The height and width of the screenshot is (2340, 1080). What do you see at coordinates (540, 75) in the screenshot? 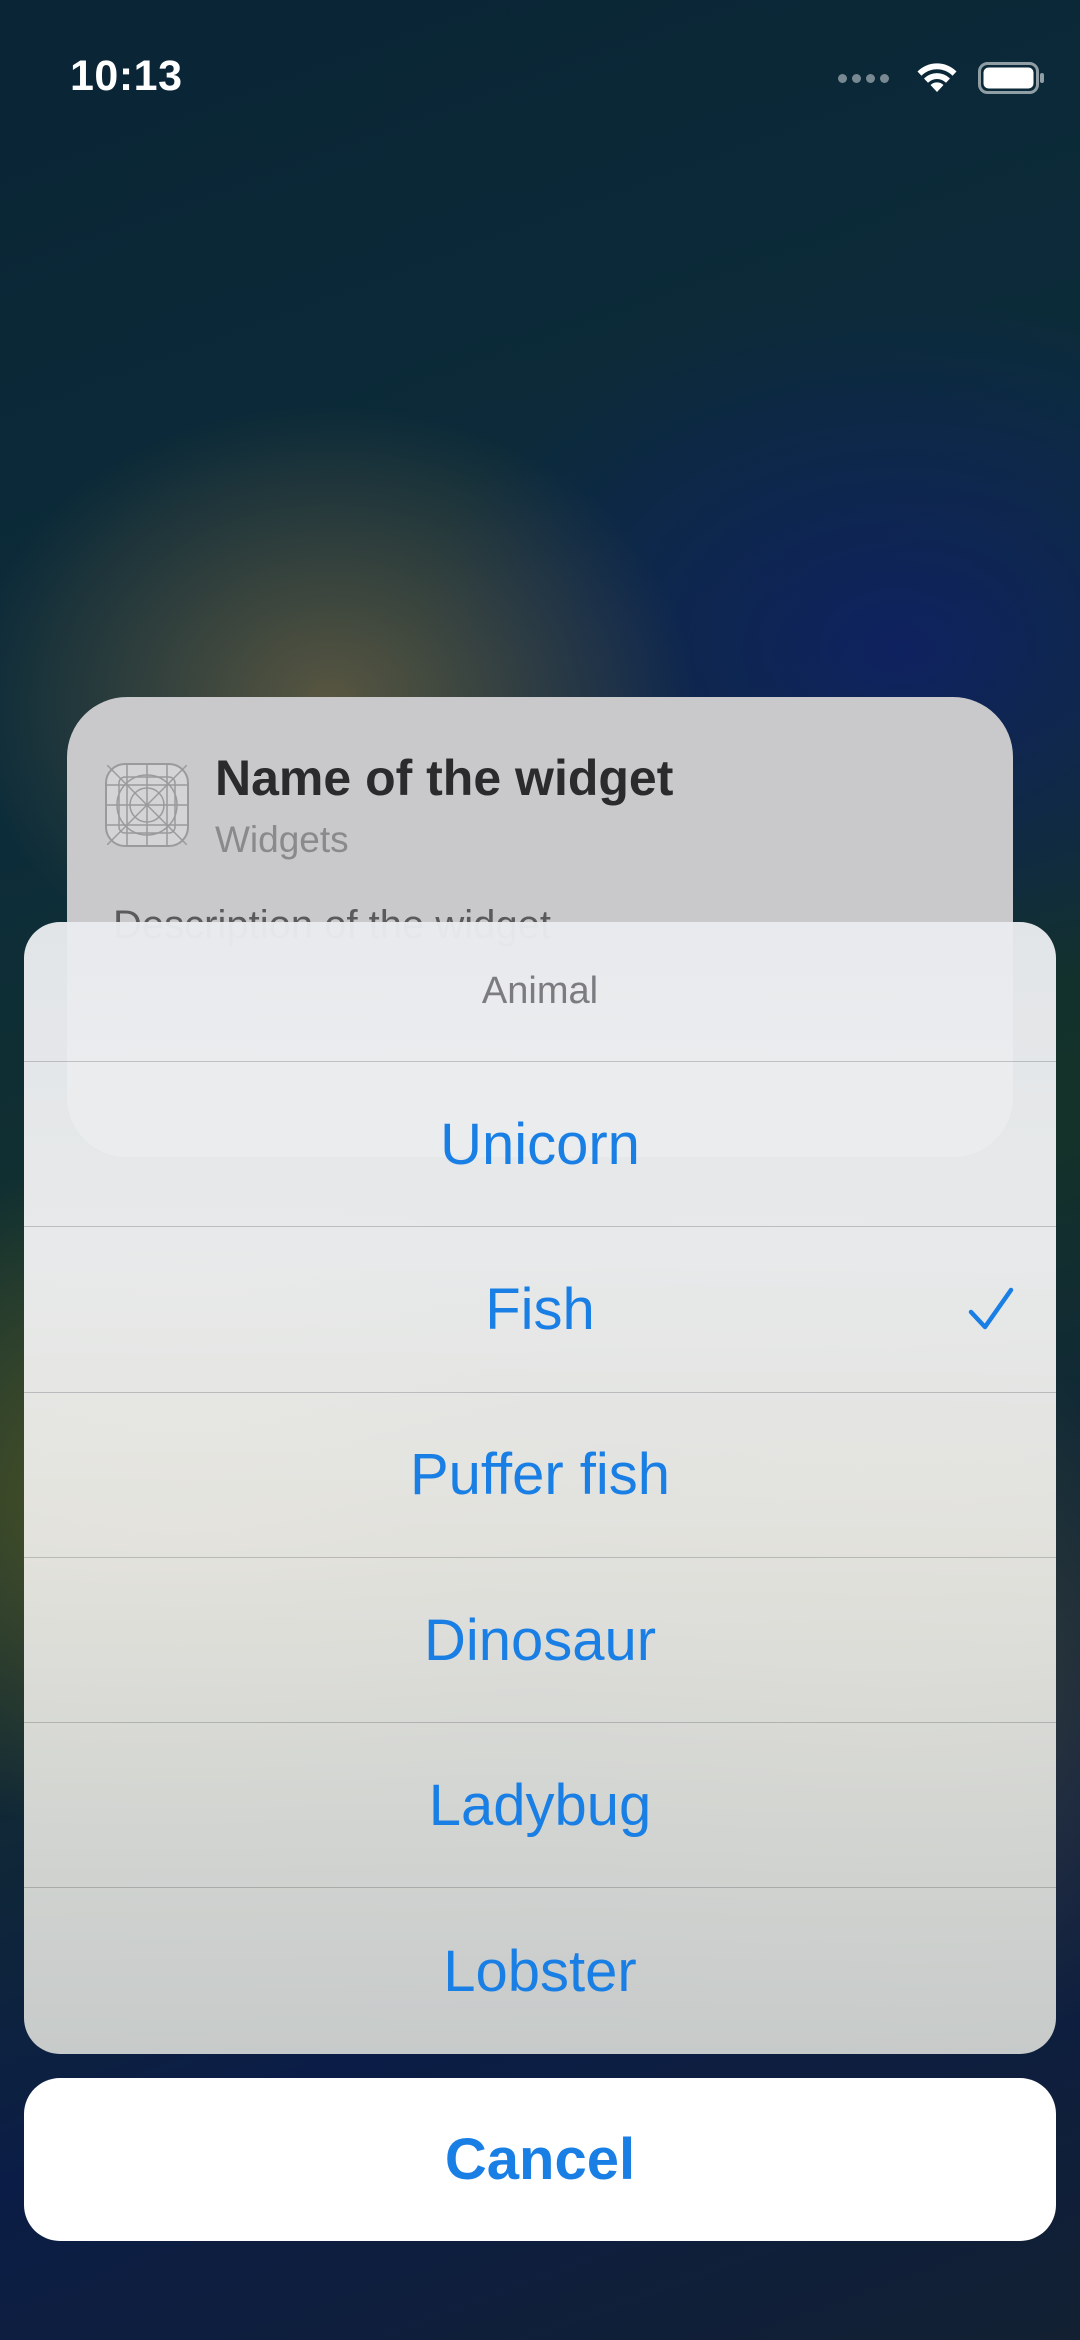
I see `status-bar: 10:13` at bounding box center [540, 75].